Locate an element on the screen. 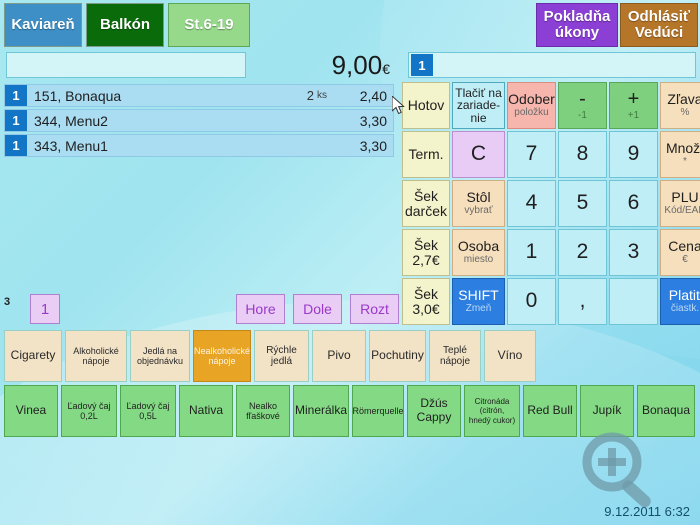 This screenshot has width=700, height=525. keypad-key: 3 is located at coordinates (633, 252).